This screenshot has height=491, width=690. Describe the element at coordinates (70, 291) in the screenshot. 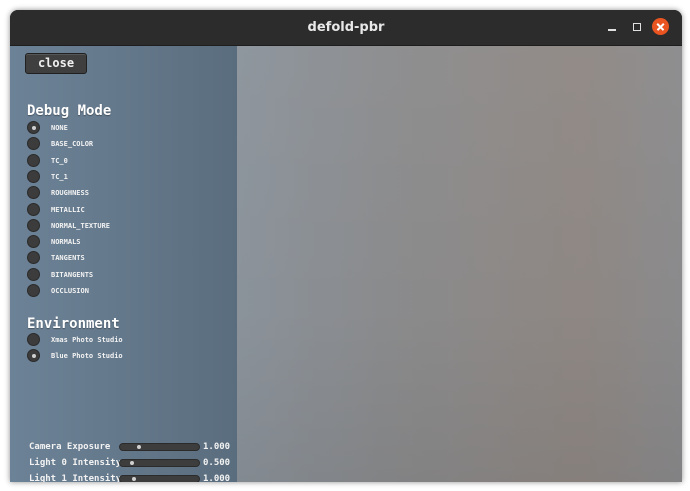

I see `radio-label: OCCLUSION` at that location.